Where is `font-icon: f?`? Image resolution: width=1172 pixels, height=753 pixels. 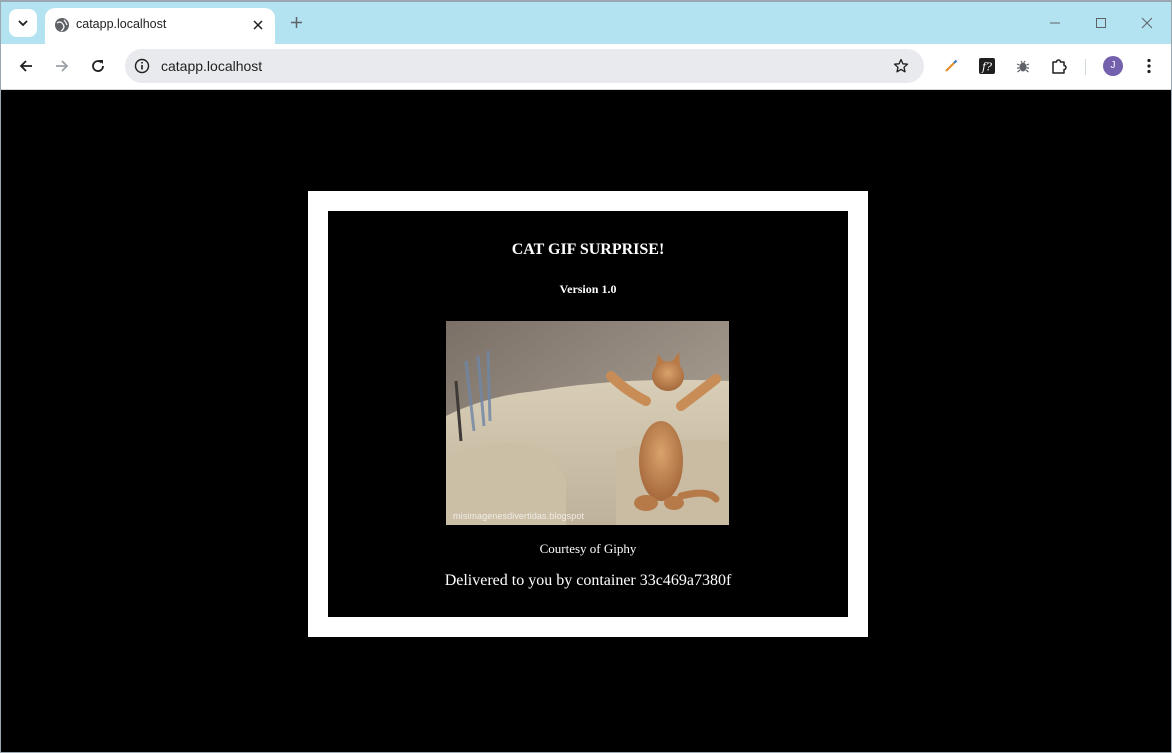
font-icon: f? is located at coordinates (987, 66).